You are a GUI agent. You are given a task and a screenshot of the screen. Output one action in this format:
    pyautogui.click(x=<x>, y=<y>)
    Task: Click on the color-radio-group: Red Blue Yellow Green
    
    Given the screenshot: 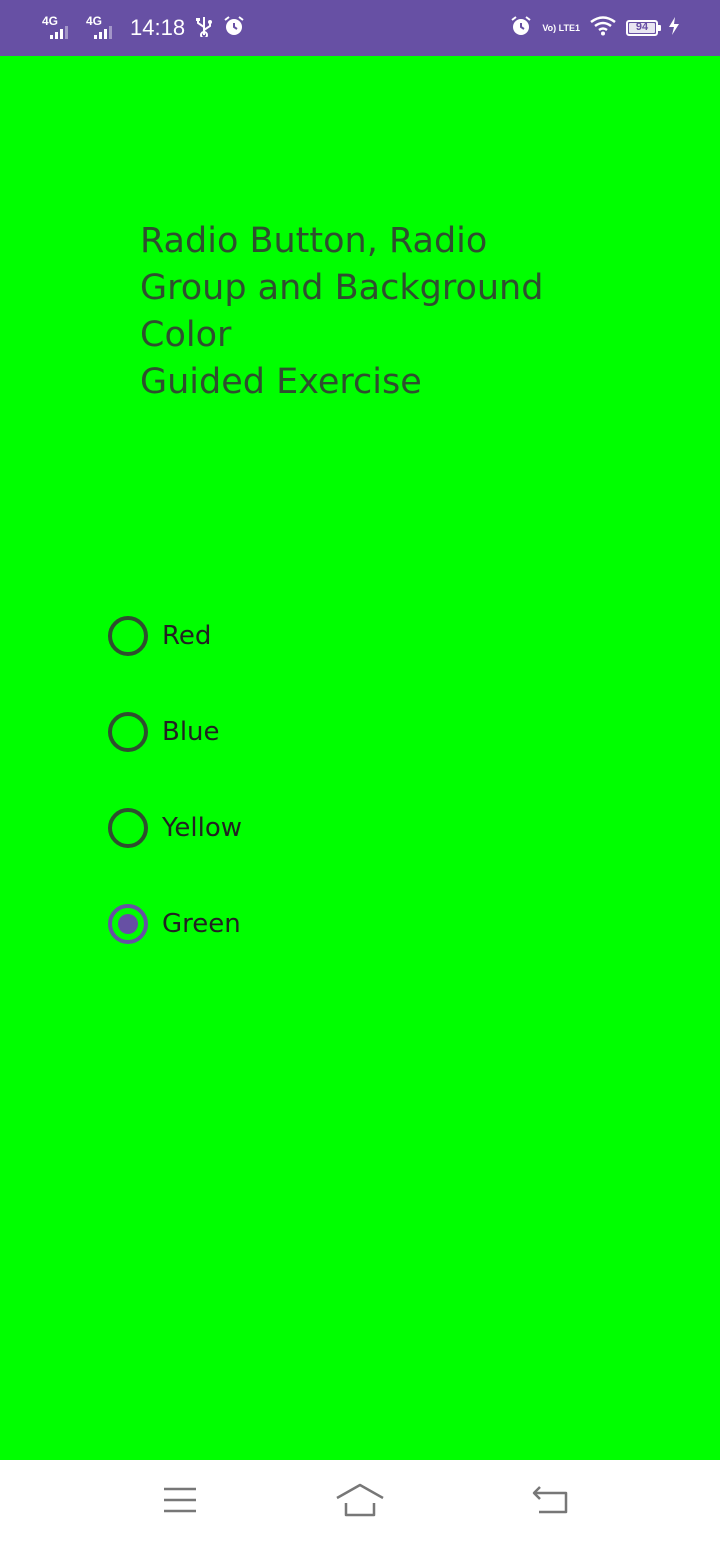 What is the action you would take?
    pyautogui.click(x=175, y=780)
    